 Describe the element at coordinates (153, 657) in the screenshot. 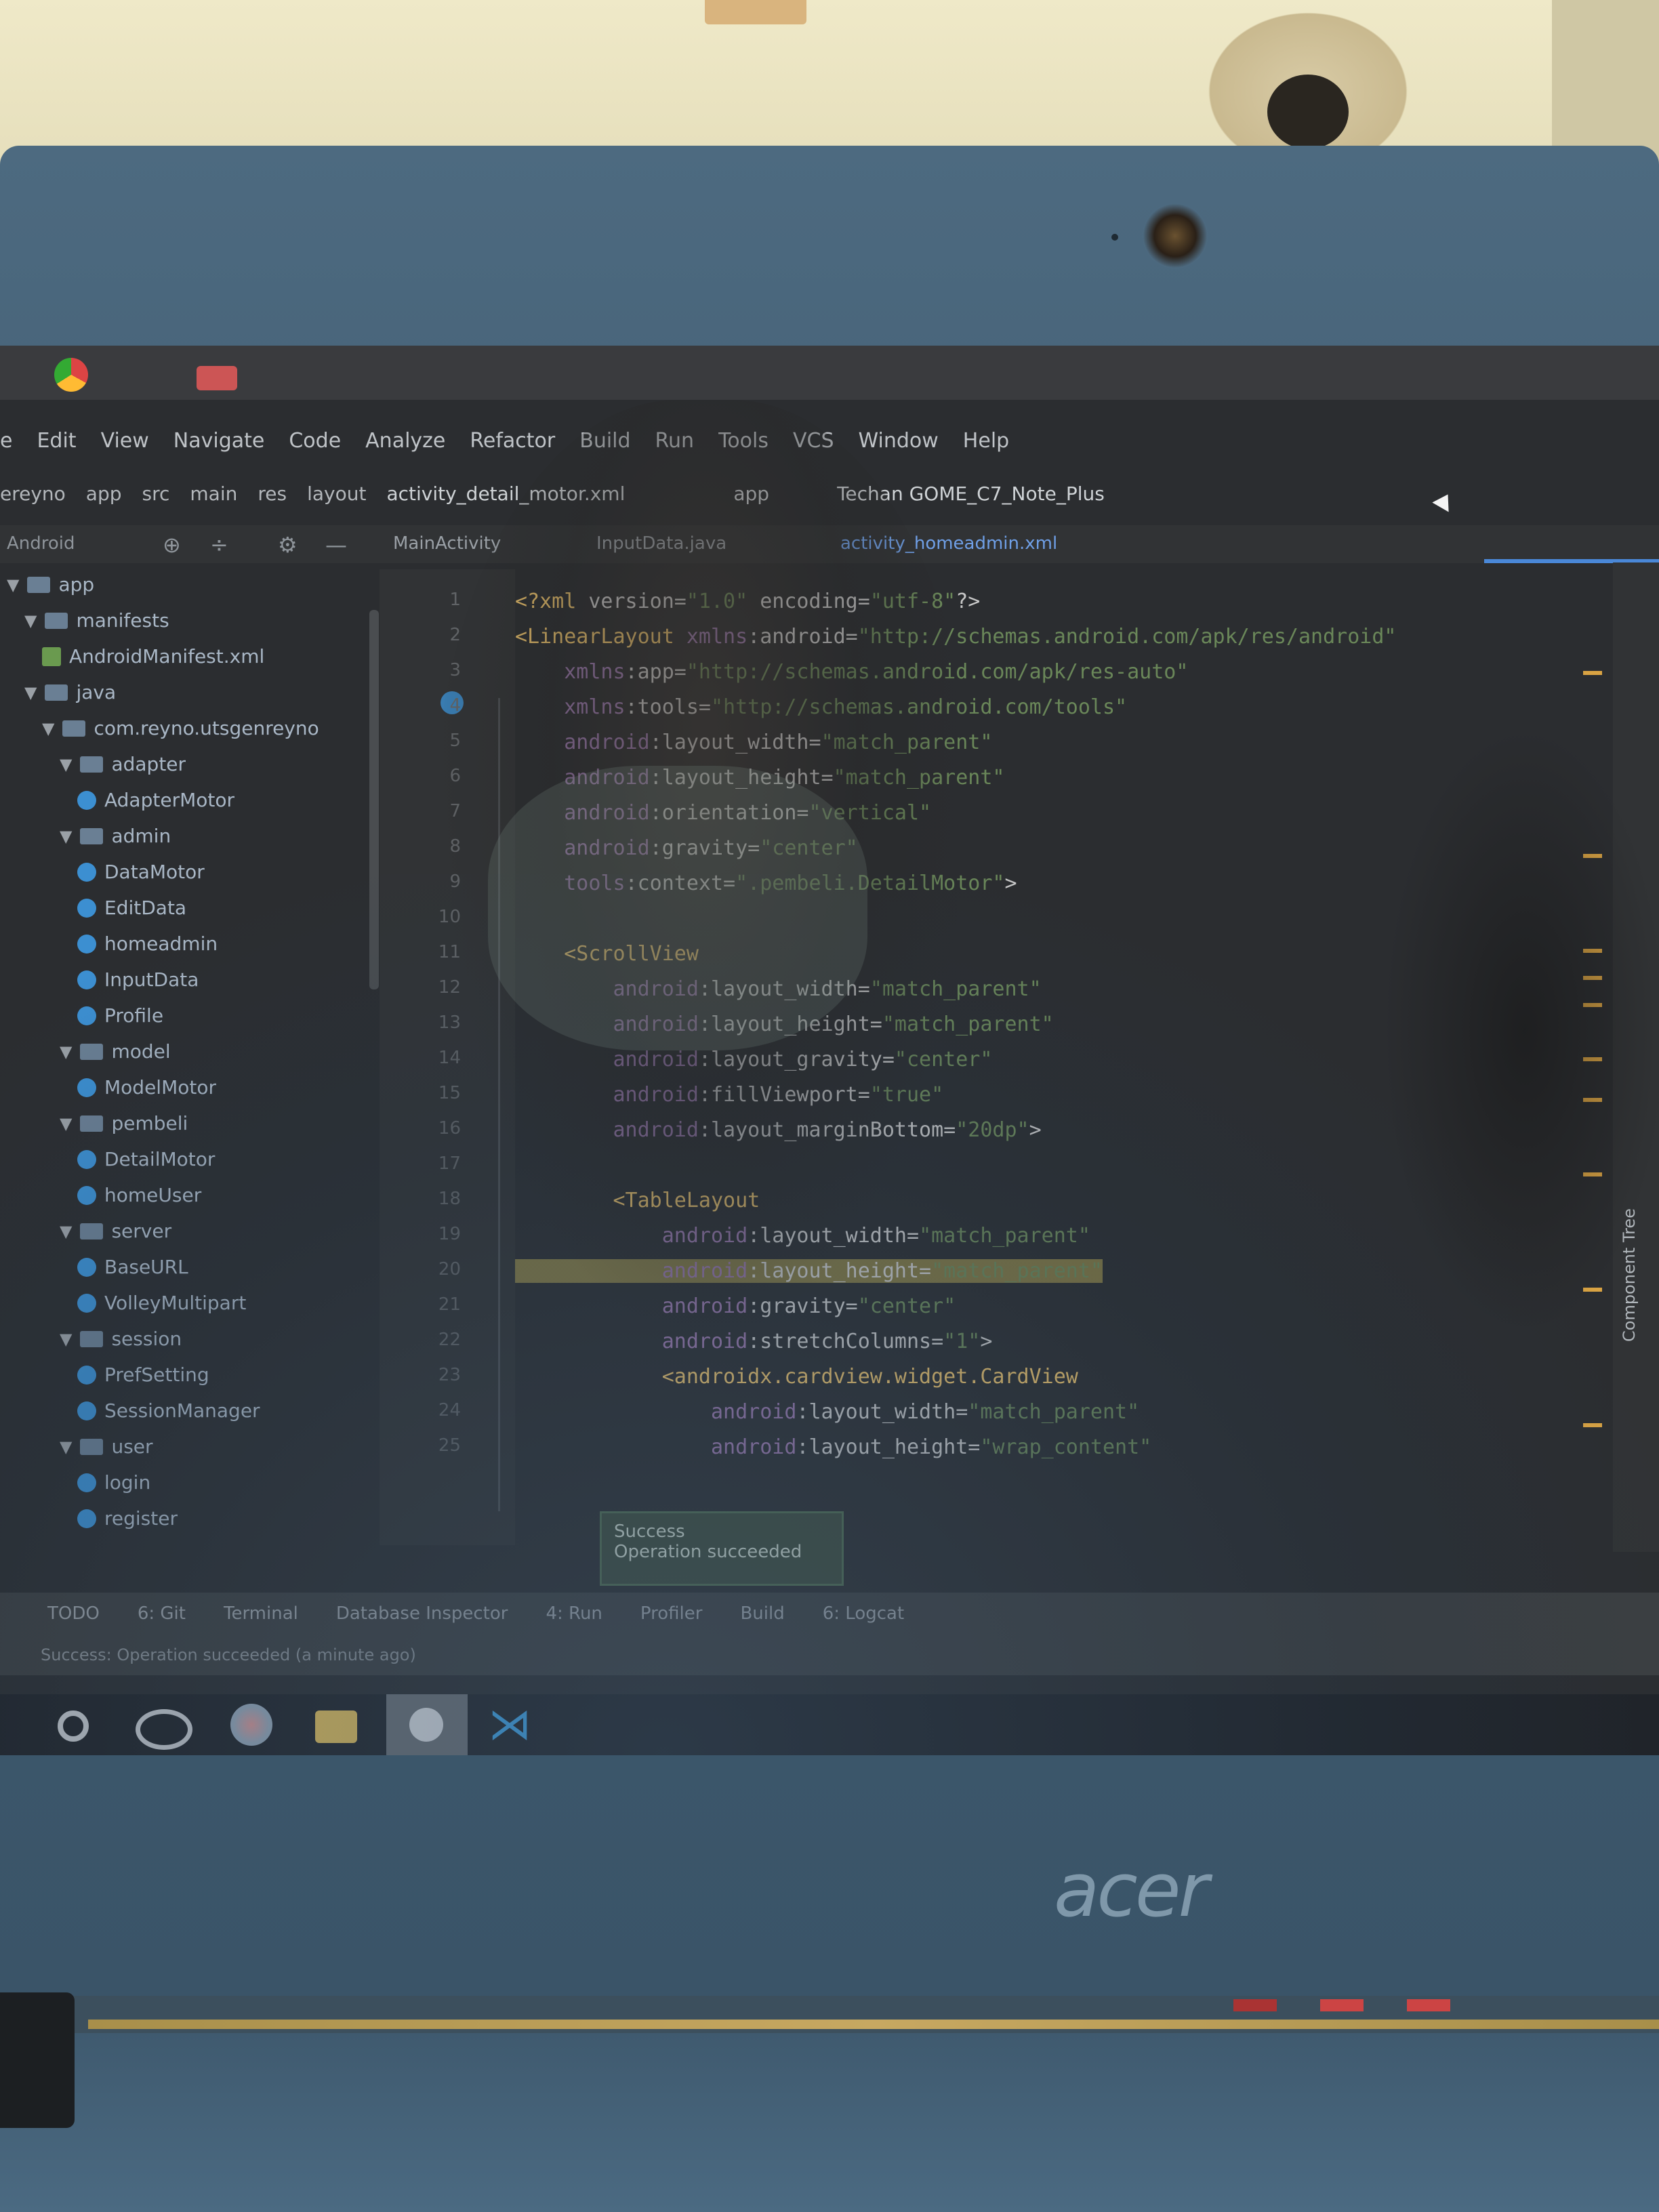

I see `tree-item: AndroidManifest.xml` at that location.